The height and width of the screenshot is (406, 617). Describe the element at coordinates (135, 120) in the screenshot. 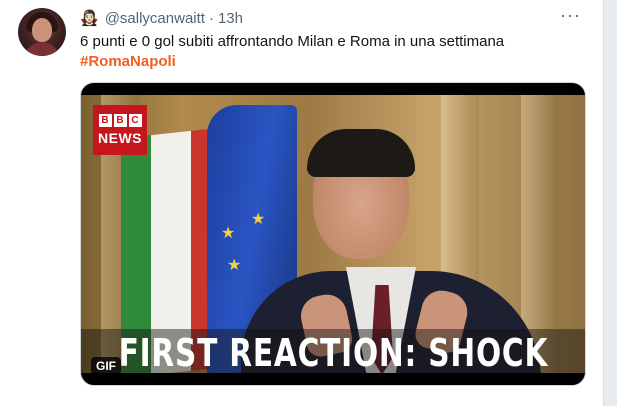

I see `logo-letter: C` at that location.